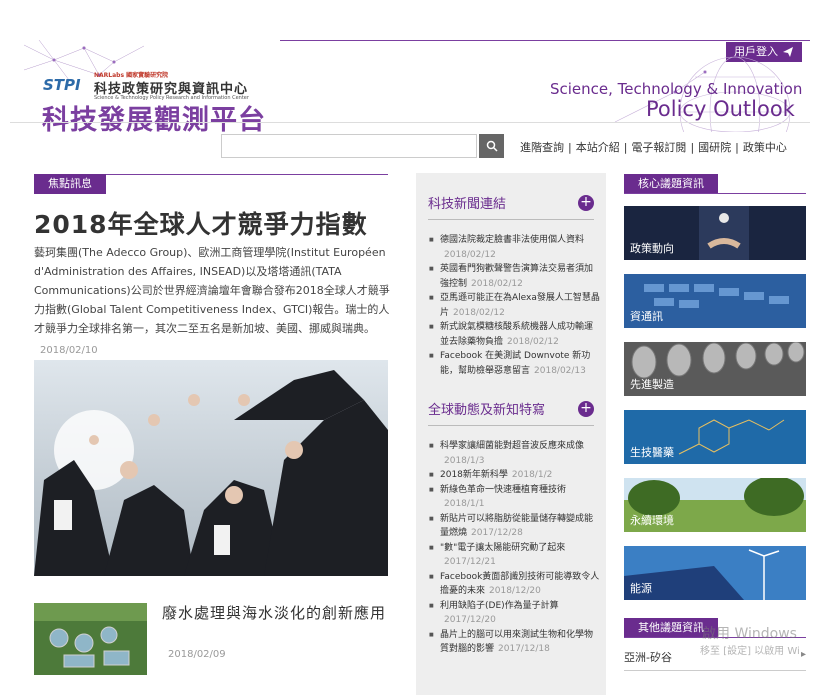 The image size is (820, 695). I want to click on windows-activation-hint: 移至 [設定] 以啟用 Wi, so click(750, 651).